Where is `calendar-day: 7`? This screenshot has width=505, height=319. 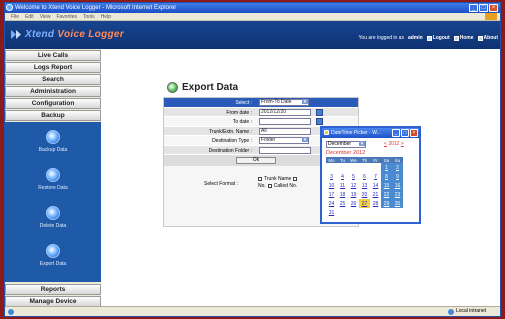 calendar-day: 7 is located at coordinates (375, 176).